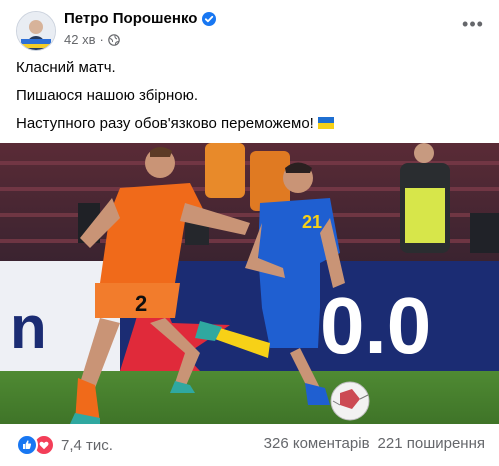 This screenshot has width=499, height=466. Describe the element at coordinates (131, 18) in the screenshot. I see `author-name: Петро Порошенко` at that location.